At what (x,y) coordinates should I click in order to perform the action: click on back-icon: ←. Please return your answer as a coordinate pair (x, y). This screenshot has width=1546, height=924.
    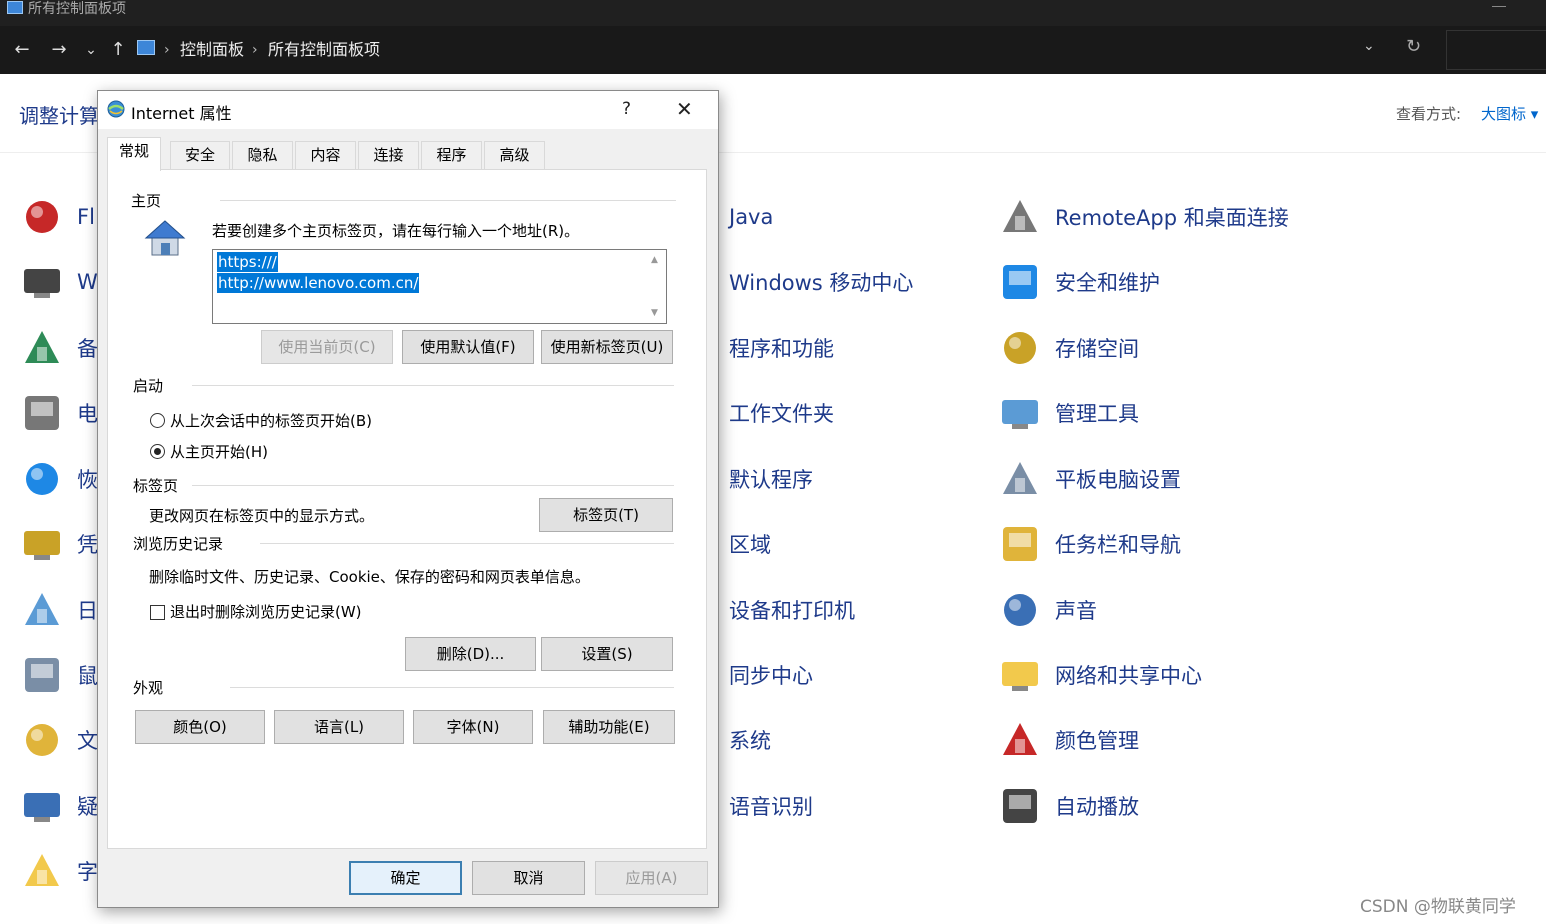
    Looking at the image, I should click on (22, 50).